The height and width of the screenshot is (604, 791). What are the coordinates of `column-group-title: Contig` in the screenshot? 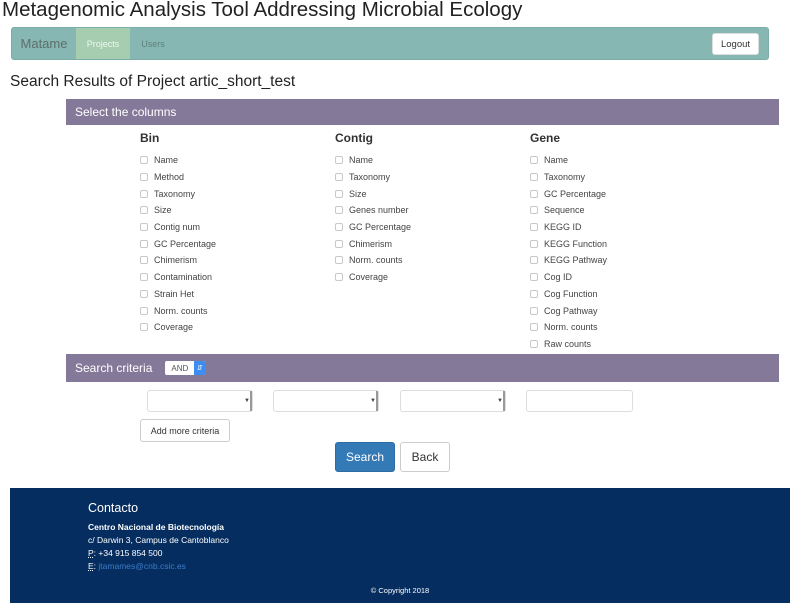 It's located at (354, 138).